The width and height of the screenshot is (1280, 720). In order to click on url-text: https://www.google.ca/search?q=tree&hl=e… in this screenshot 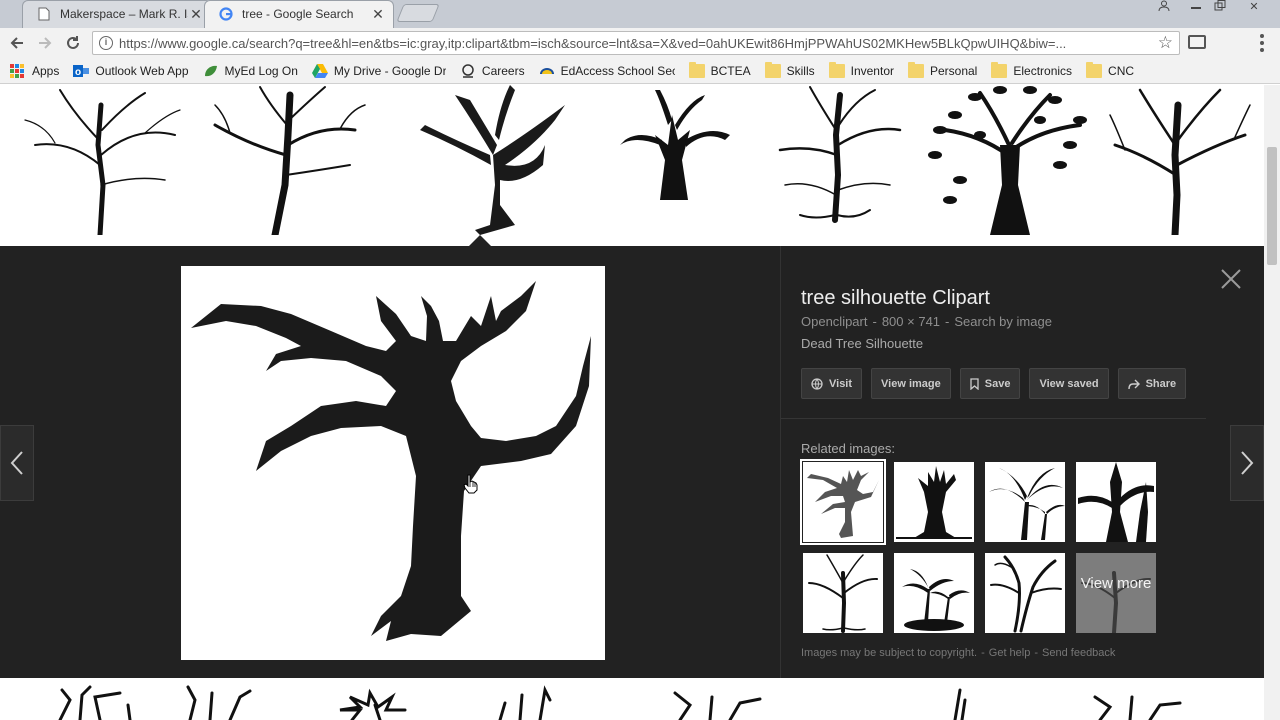, I will do `click(634, 43)`.